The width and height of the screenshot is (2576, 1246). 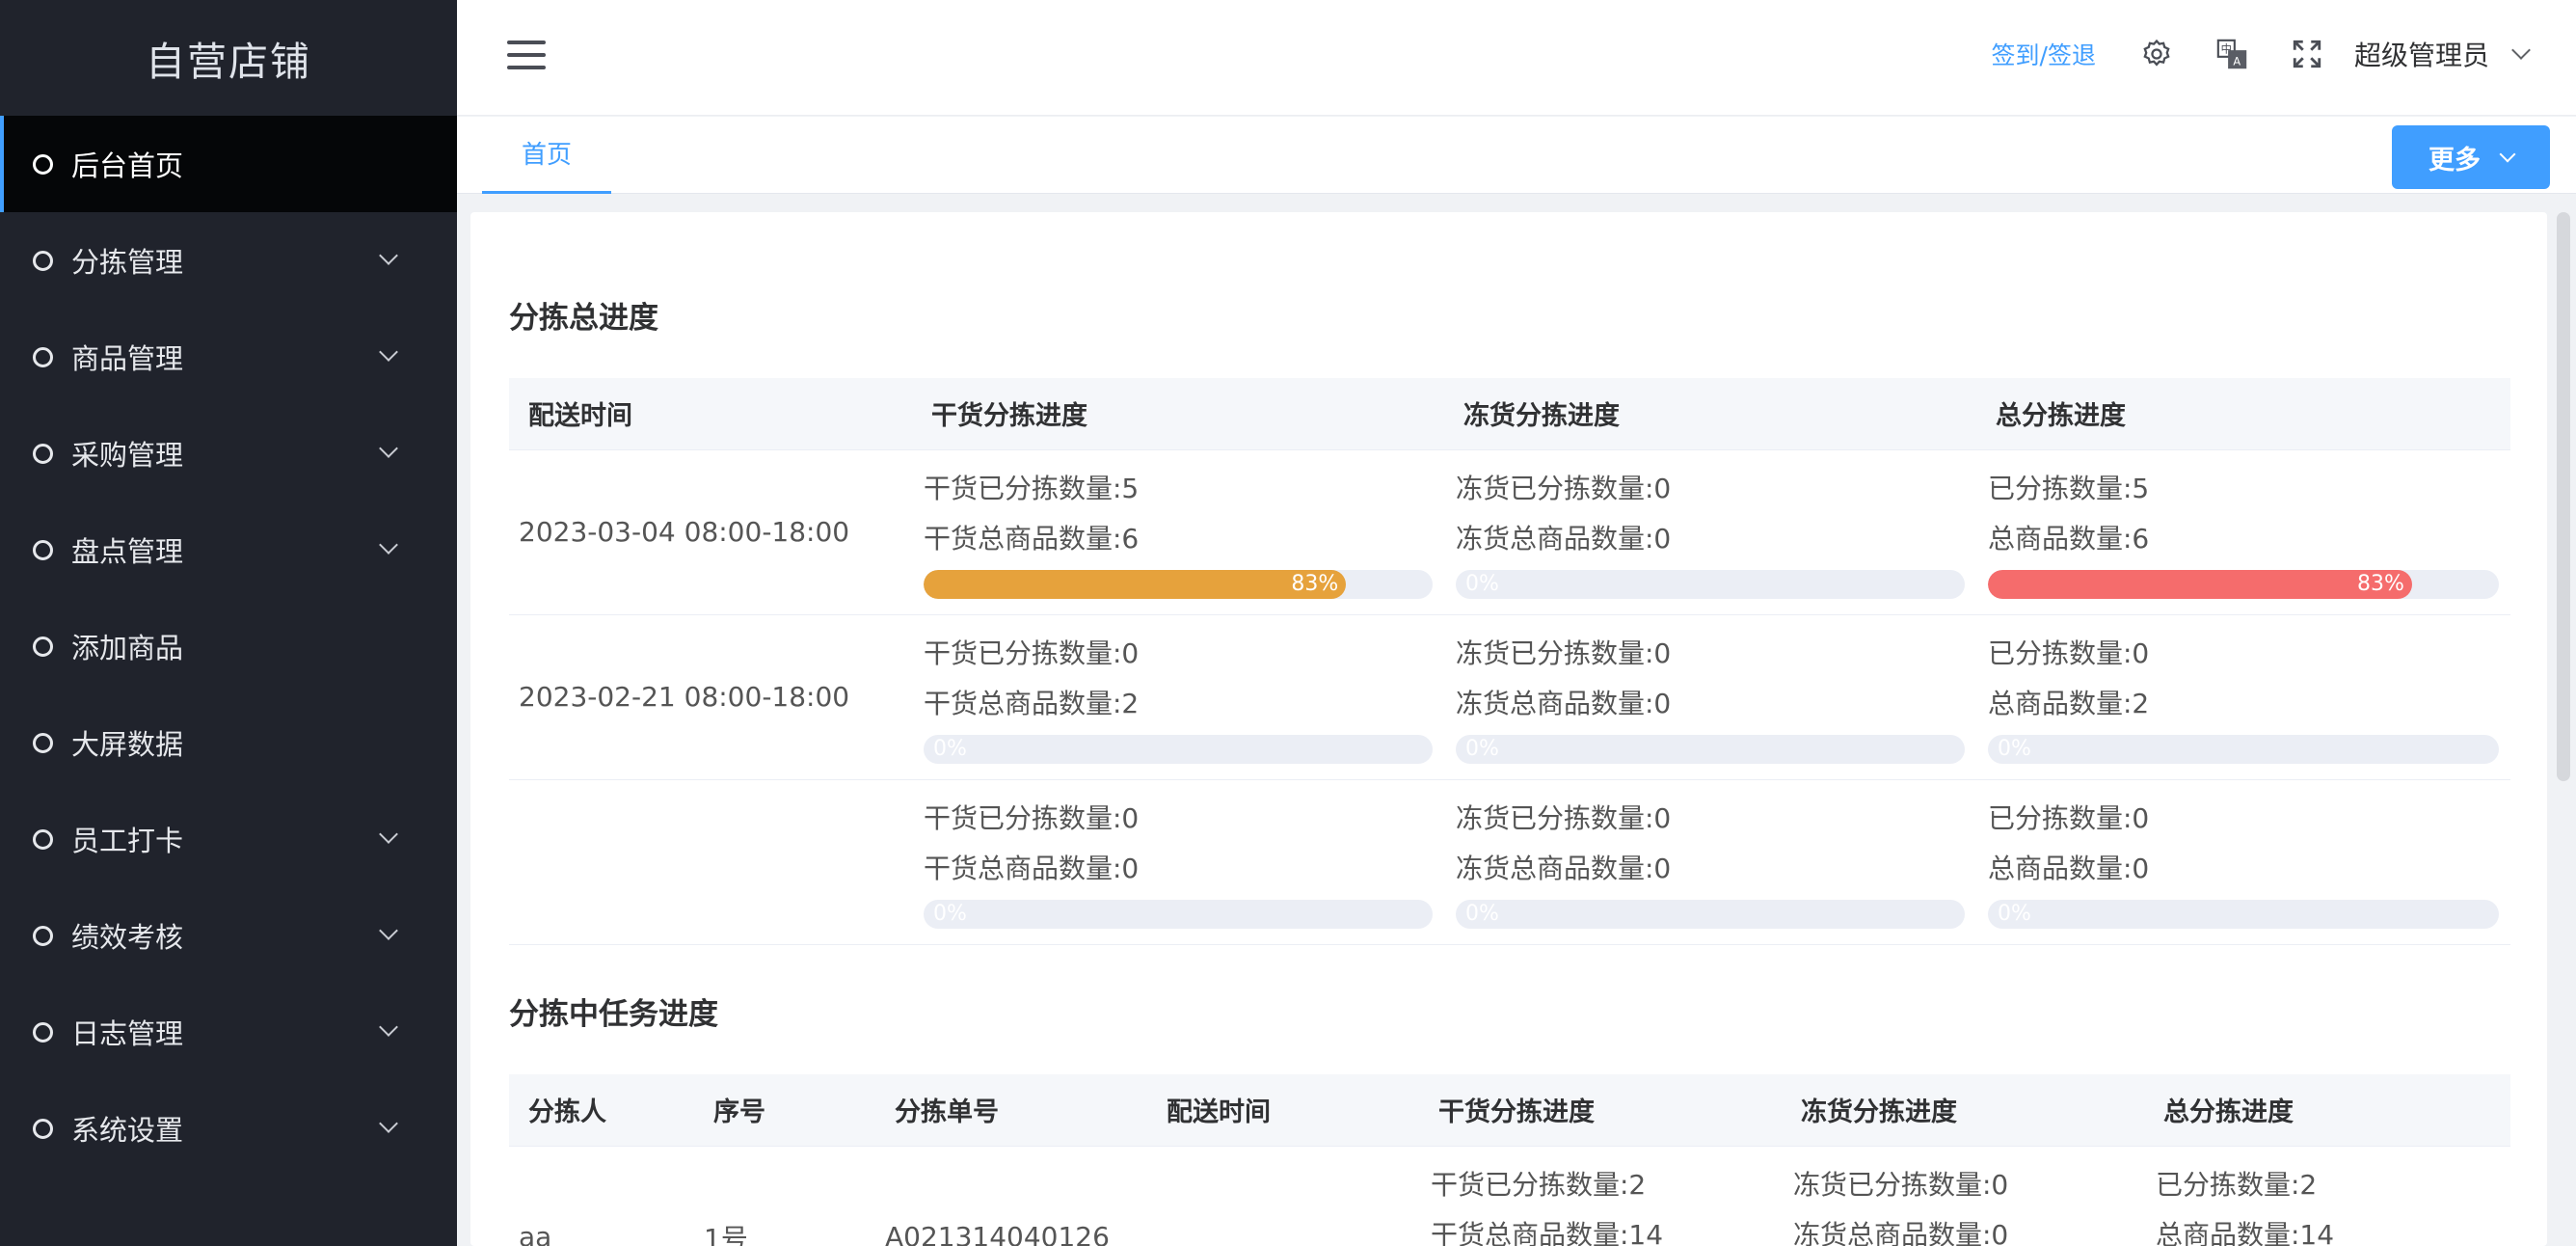 I want to click on more-button-label: 更多, so click(x=2454, y=161).